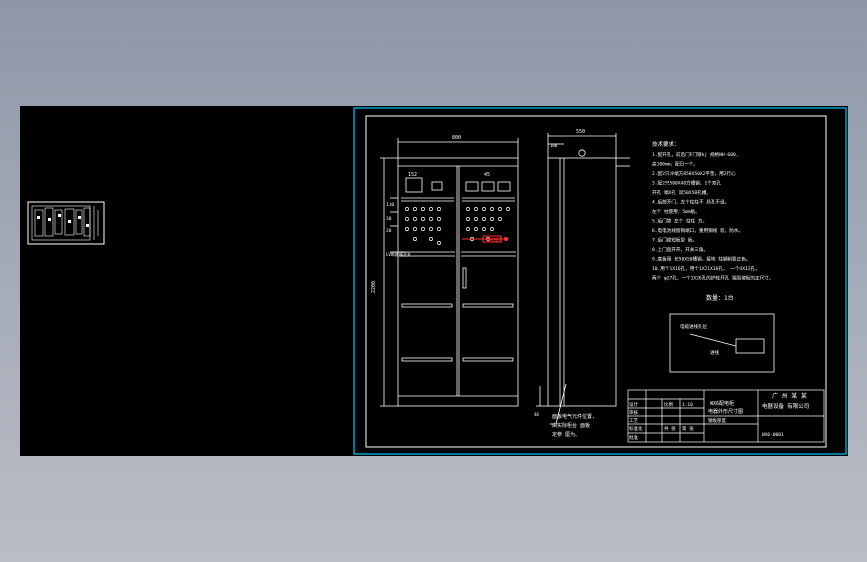 The width and height of the screenshot is (867, 562). What do you see at coordinates (636, 428) in the screenshot?
I see `tb-row-standard: 标准化` at bounding box center [636, 428].